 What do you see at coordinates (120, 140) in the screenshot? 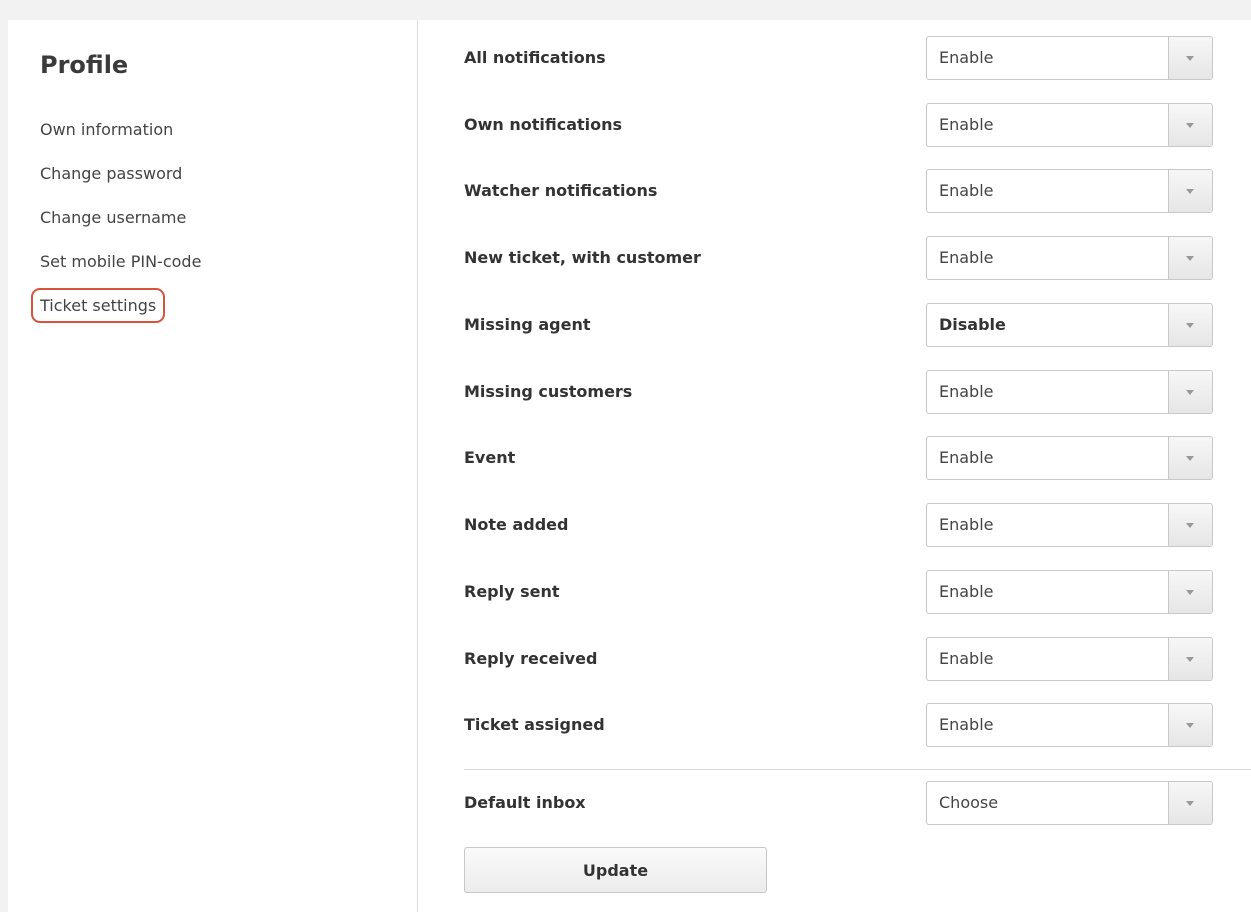
I see `sidebar-item-own-information: Own information` at bounding box center [120, 140].